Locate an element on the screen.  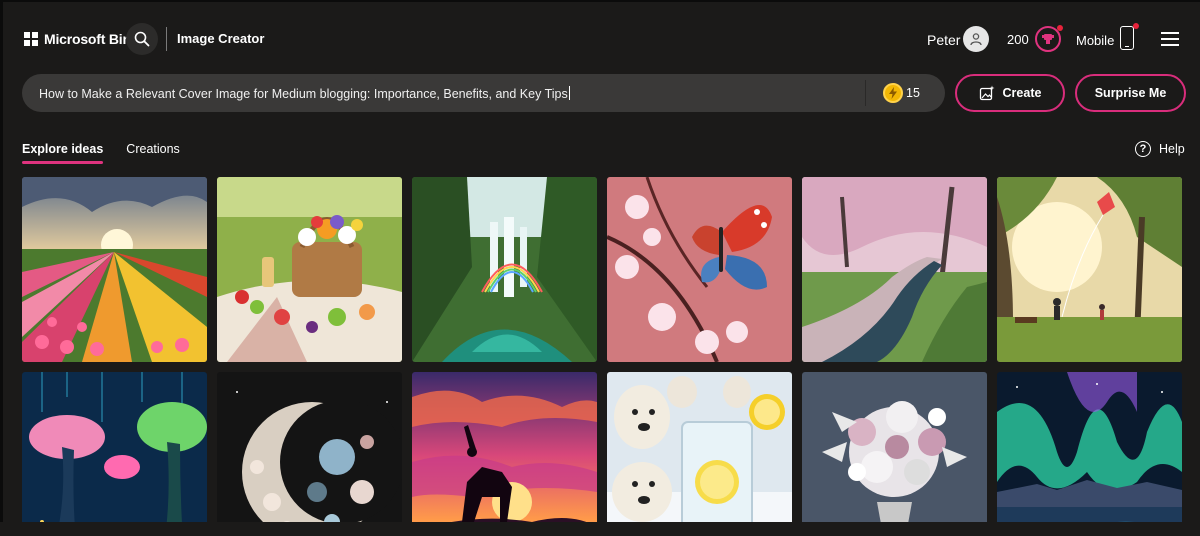
surprise-me-button: Surprise Me is located at coordinates (1130, 93).